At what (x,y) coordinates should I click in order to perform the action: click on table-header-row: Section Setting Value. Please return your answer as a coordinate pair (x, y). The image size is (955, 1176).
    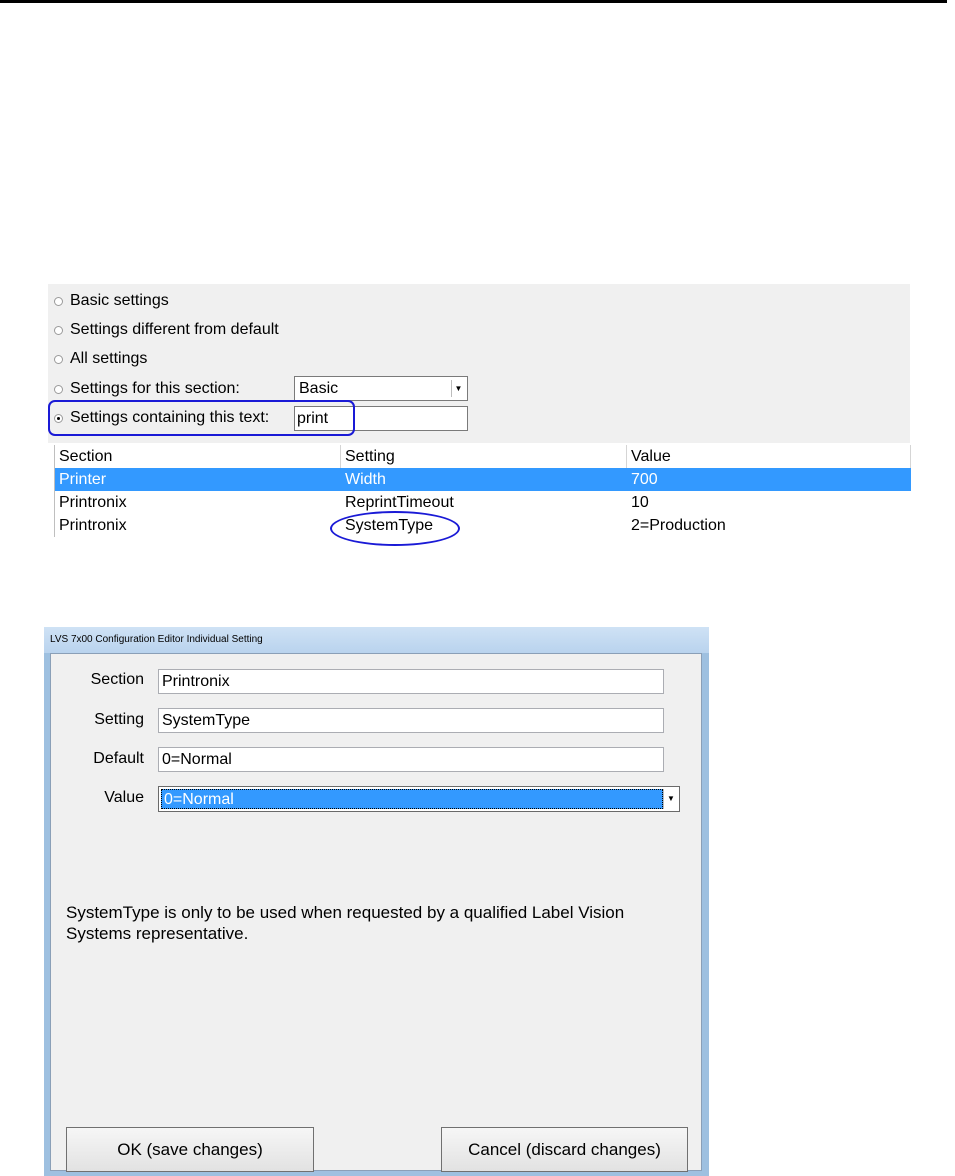
    Looking at the image, I should click on (483, 457).